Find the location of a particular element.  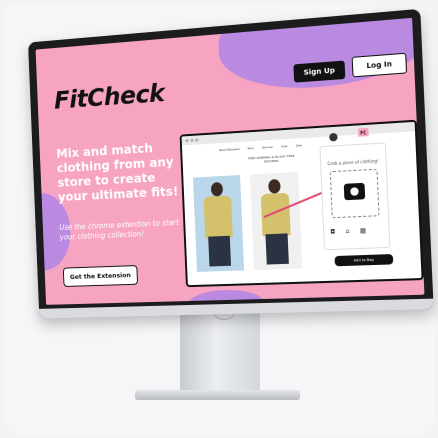

grid-icon: ▦ is located at coordinates (363, 230).